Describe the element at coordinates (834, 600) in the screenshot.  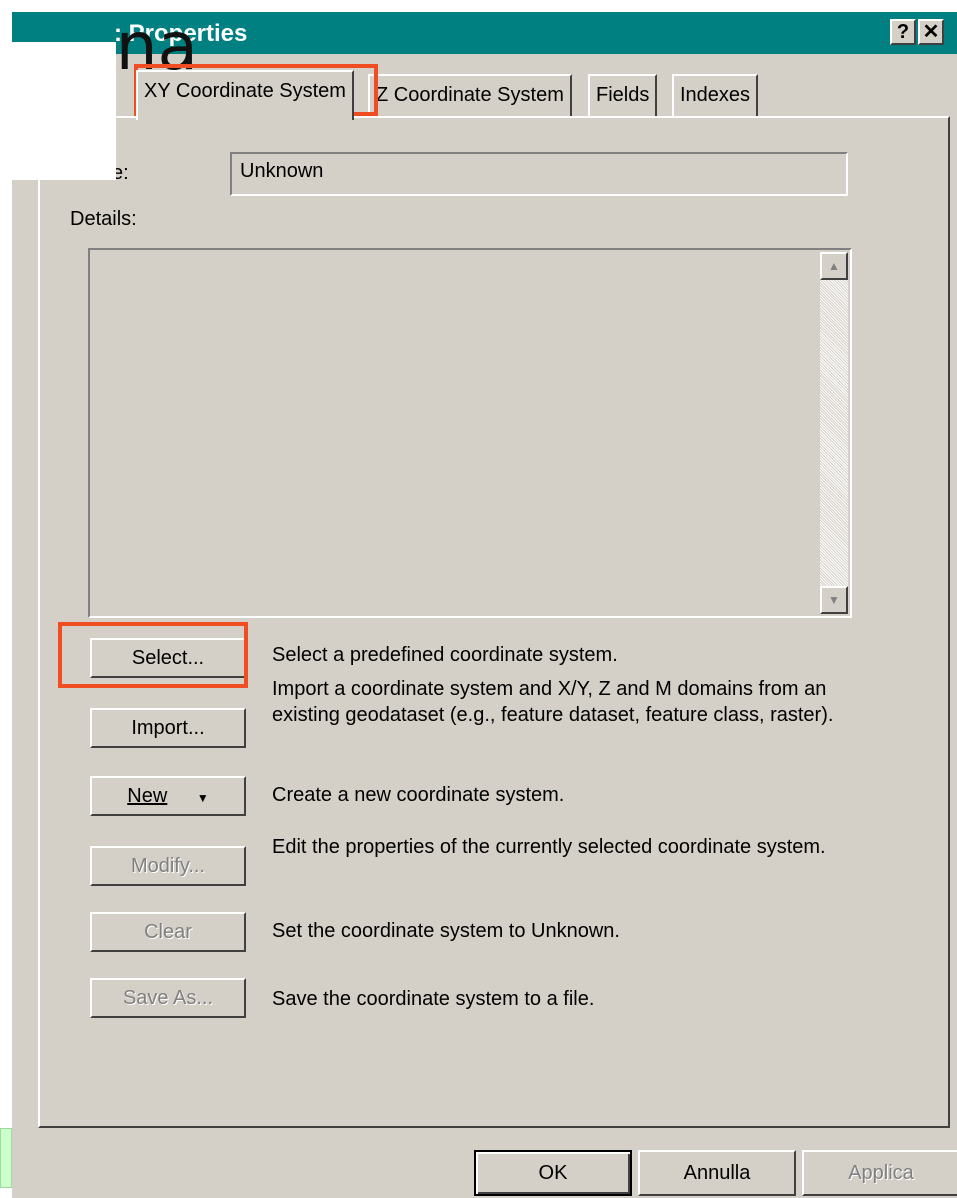
I see `arrow-down-icon: ▼` at that location.